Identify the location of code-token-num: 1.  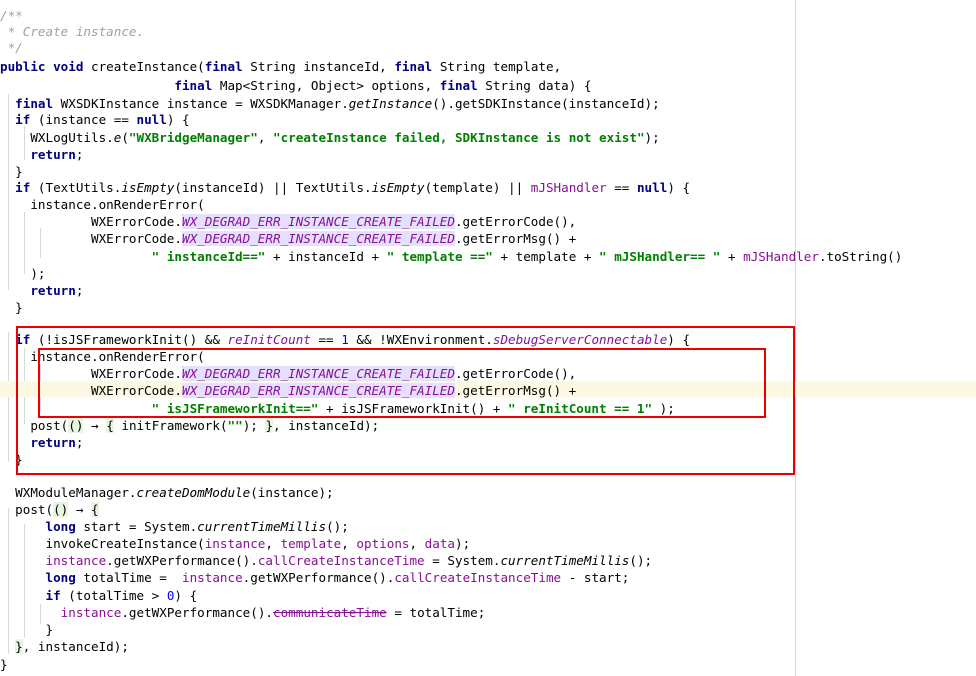
(345, 339).